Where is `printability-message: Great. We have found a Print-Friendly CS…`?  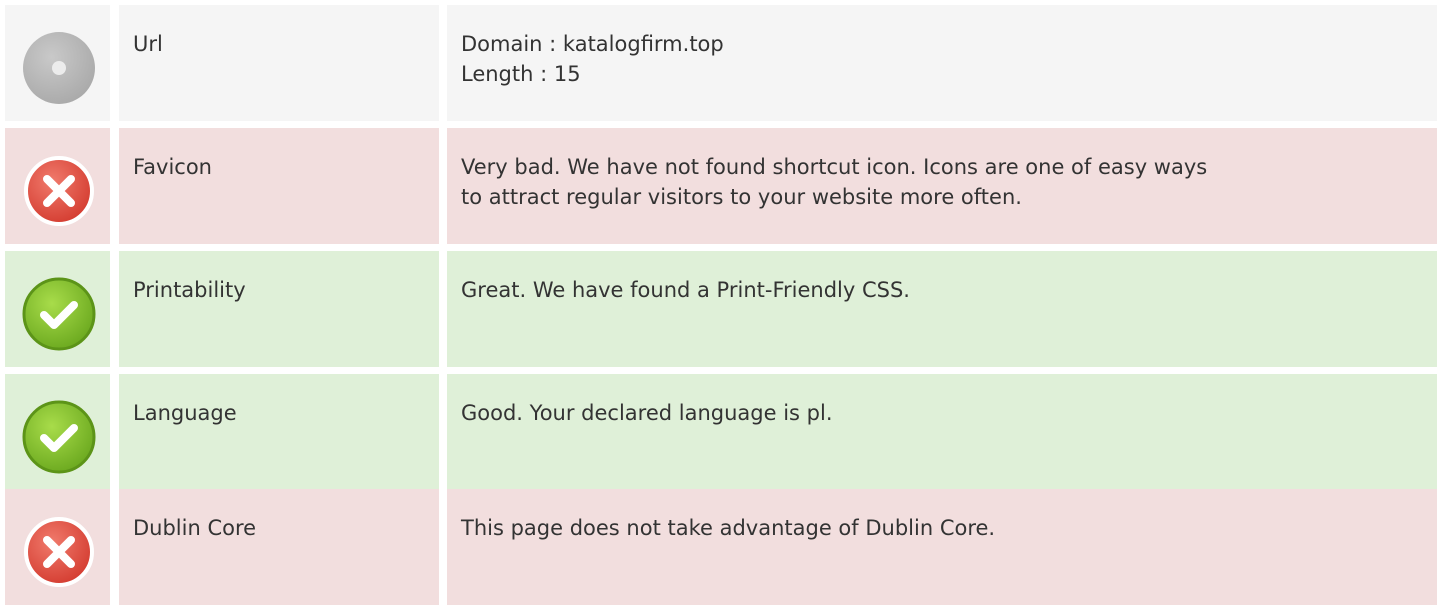
printability-message: Great. We have found a Print-Friendly CS… is located at coordinates (685, 290).